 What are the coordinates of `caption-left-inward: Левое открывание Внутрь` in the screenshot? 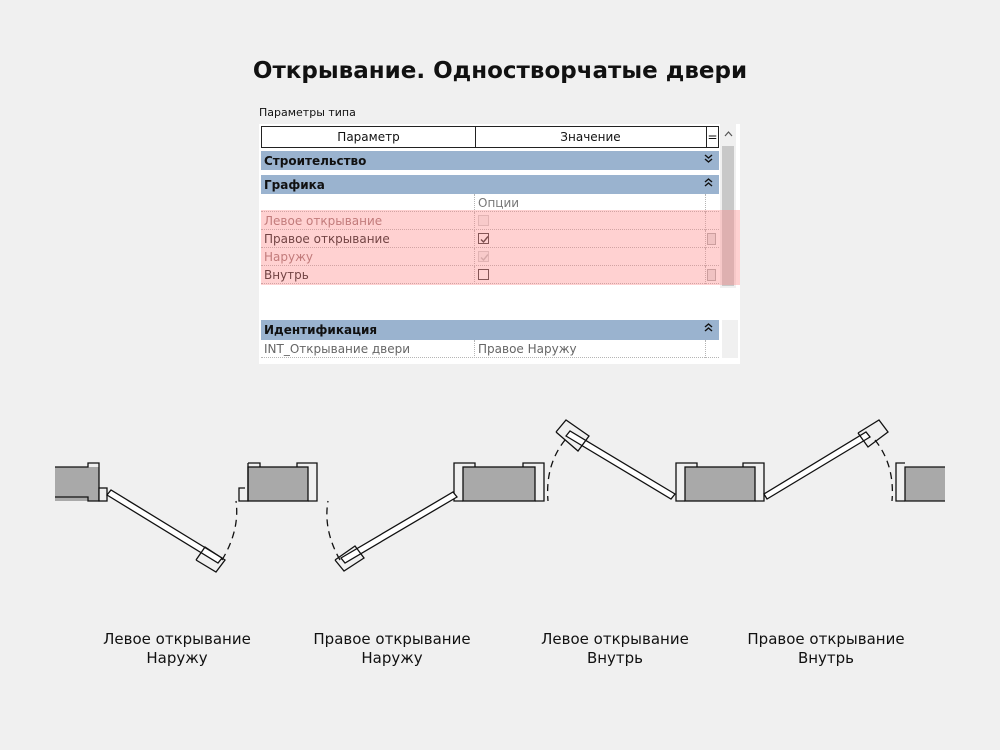 It's located at (615, 649).